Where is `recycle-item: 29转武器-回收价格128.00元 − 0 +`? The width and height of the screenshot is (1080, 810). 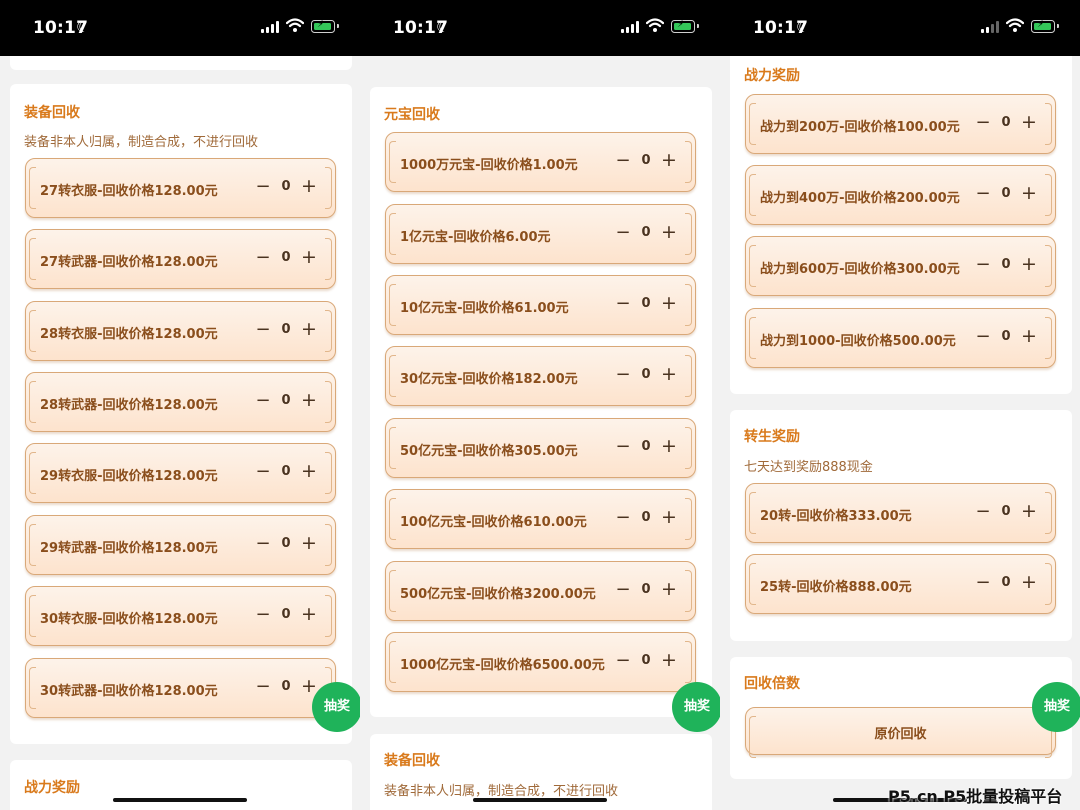
recycle-item: 29转武器-回收价格128.00元 − 0 + is located at coordinates (180, 545).